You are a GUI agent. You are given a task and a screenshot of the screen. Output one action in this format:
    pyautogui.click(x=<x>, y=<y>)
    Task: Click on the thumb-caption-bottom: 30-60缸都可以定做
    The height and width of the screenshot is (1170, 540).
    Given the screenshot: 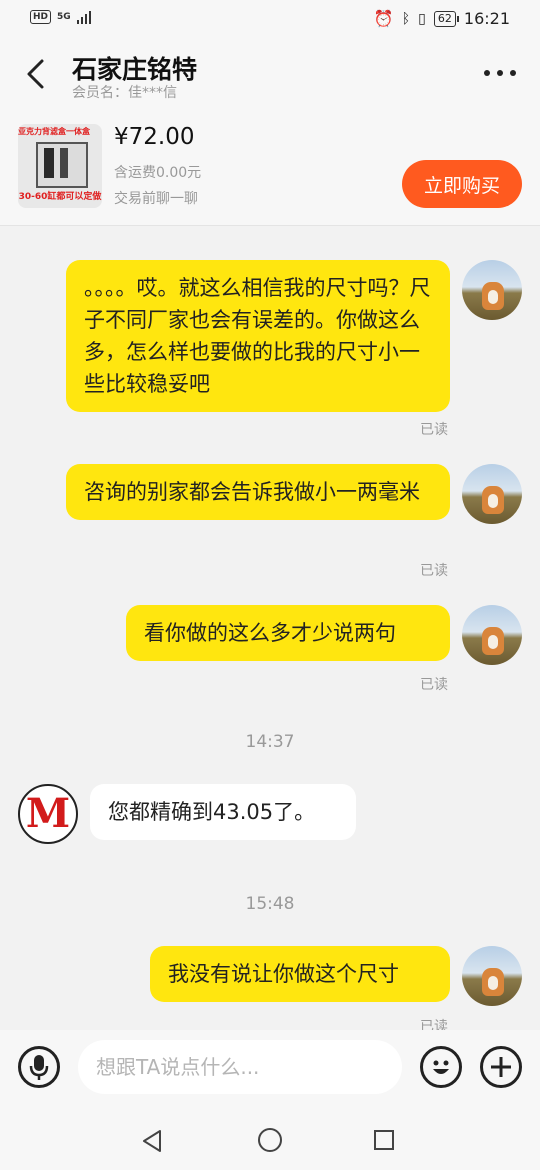 What is the action you would take?
    pyautogui.click(x=60, y=197)
    